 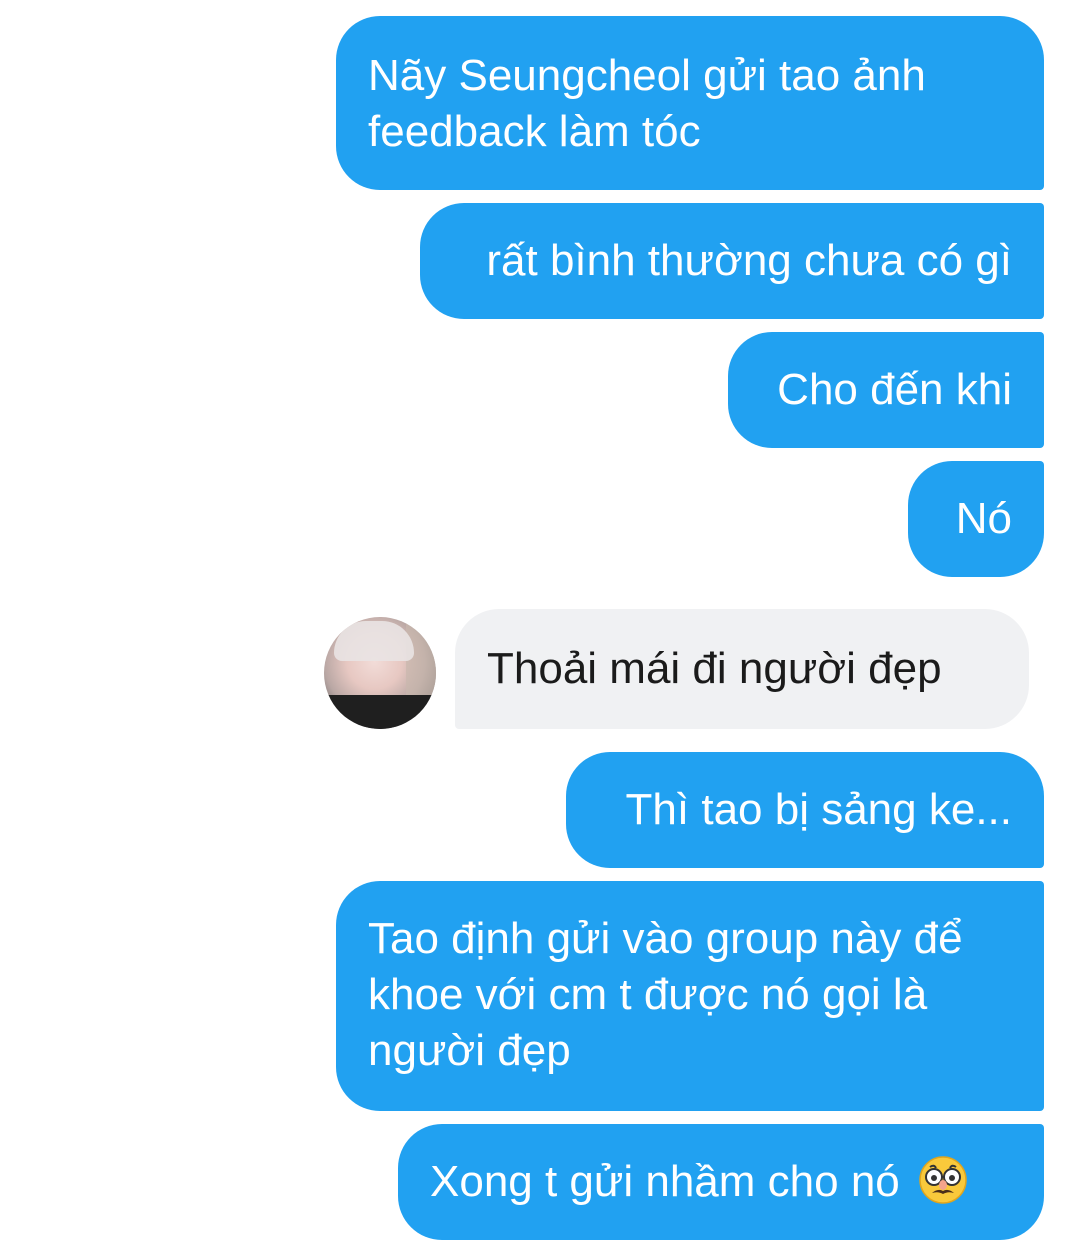 I want to click on message-text: Thoải mái đi người đẹp, so click(x=714, y=668).